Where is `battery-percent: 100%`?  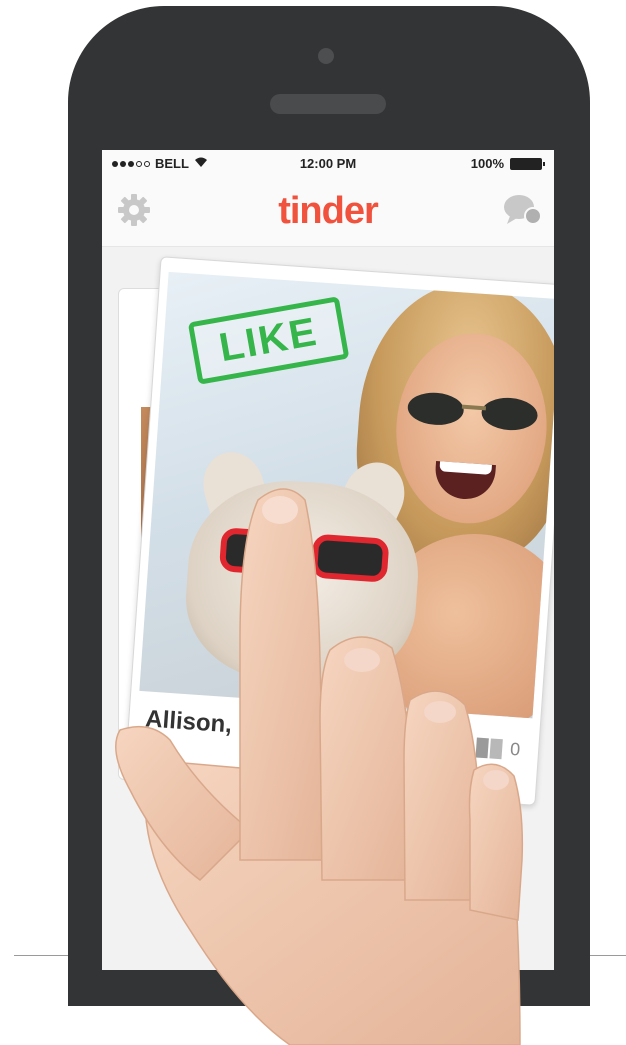
battery-percent: 100% is located at coordinates (487, 163).